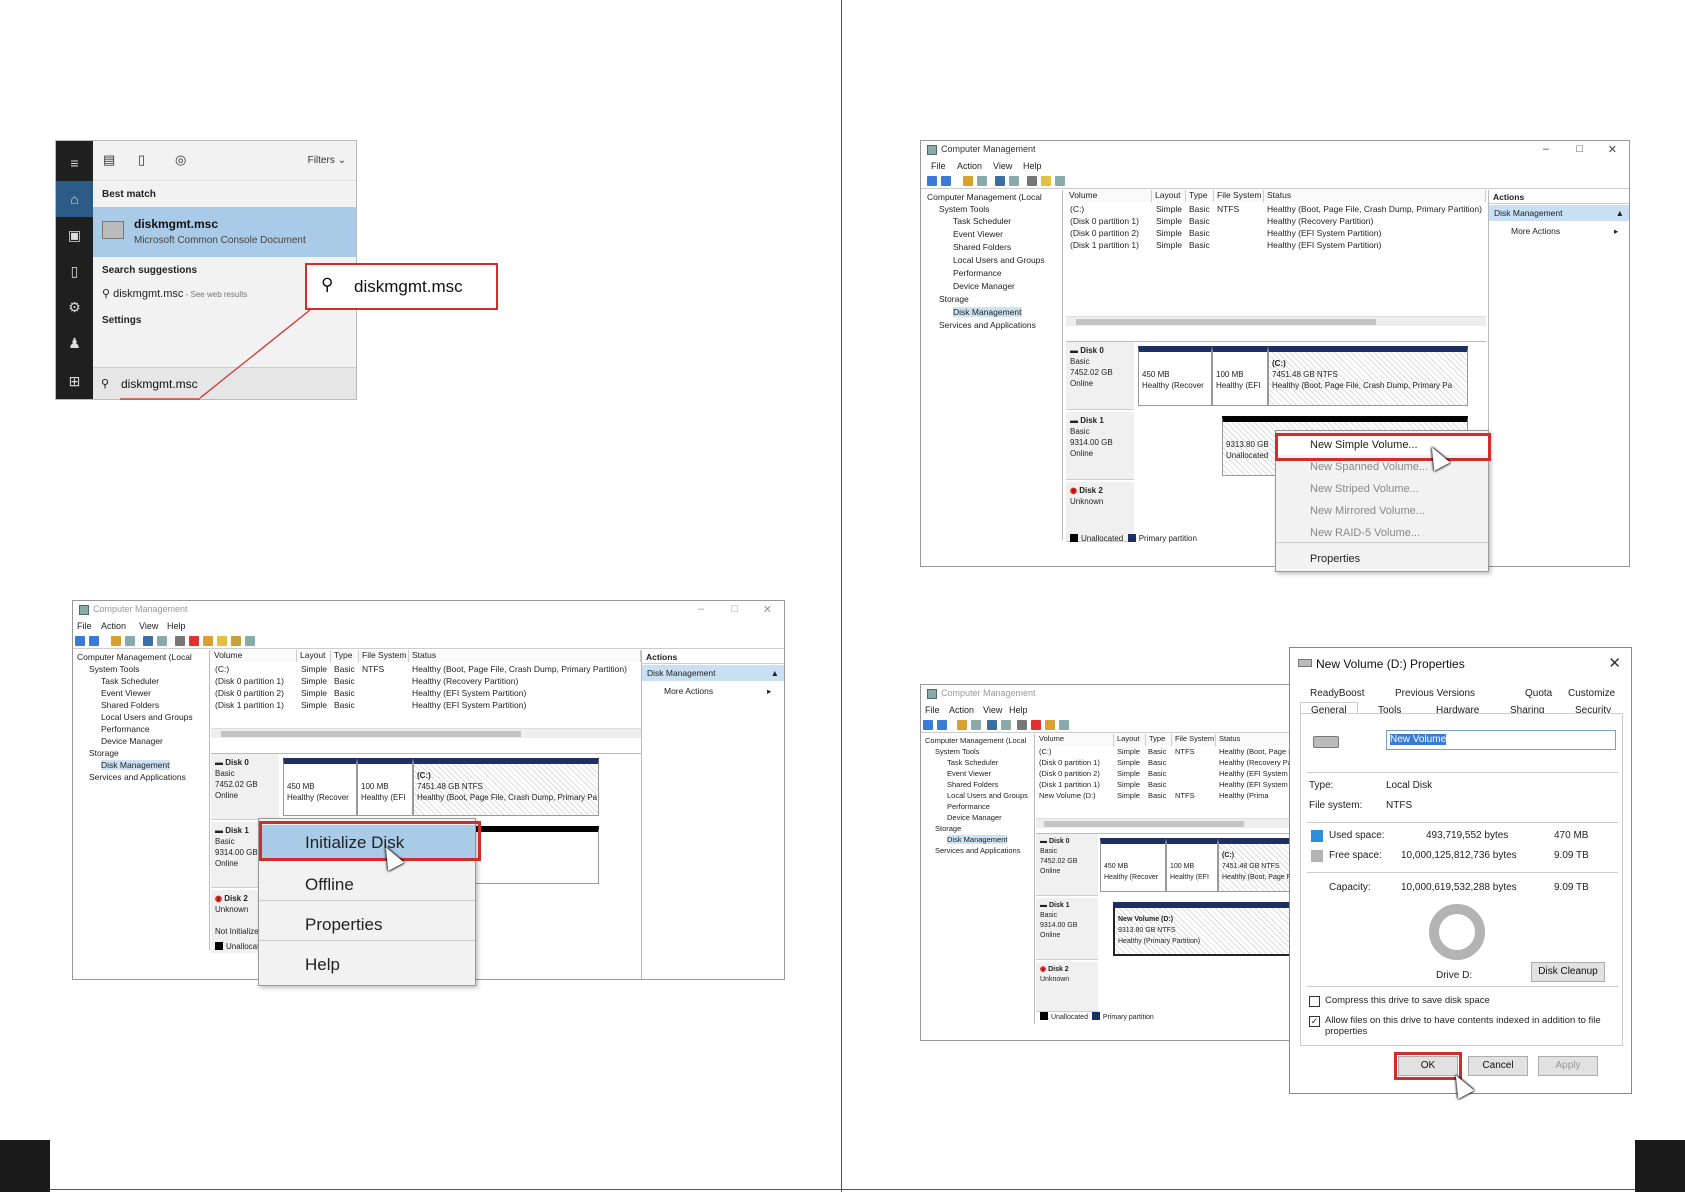  Describe the element at coordinates (249, 693) in the screenshot. I see `vol-name: (Disk 0 partition 2)` at that location.